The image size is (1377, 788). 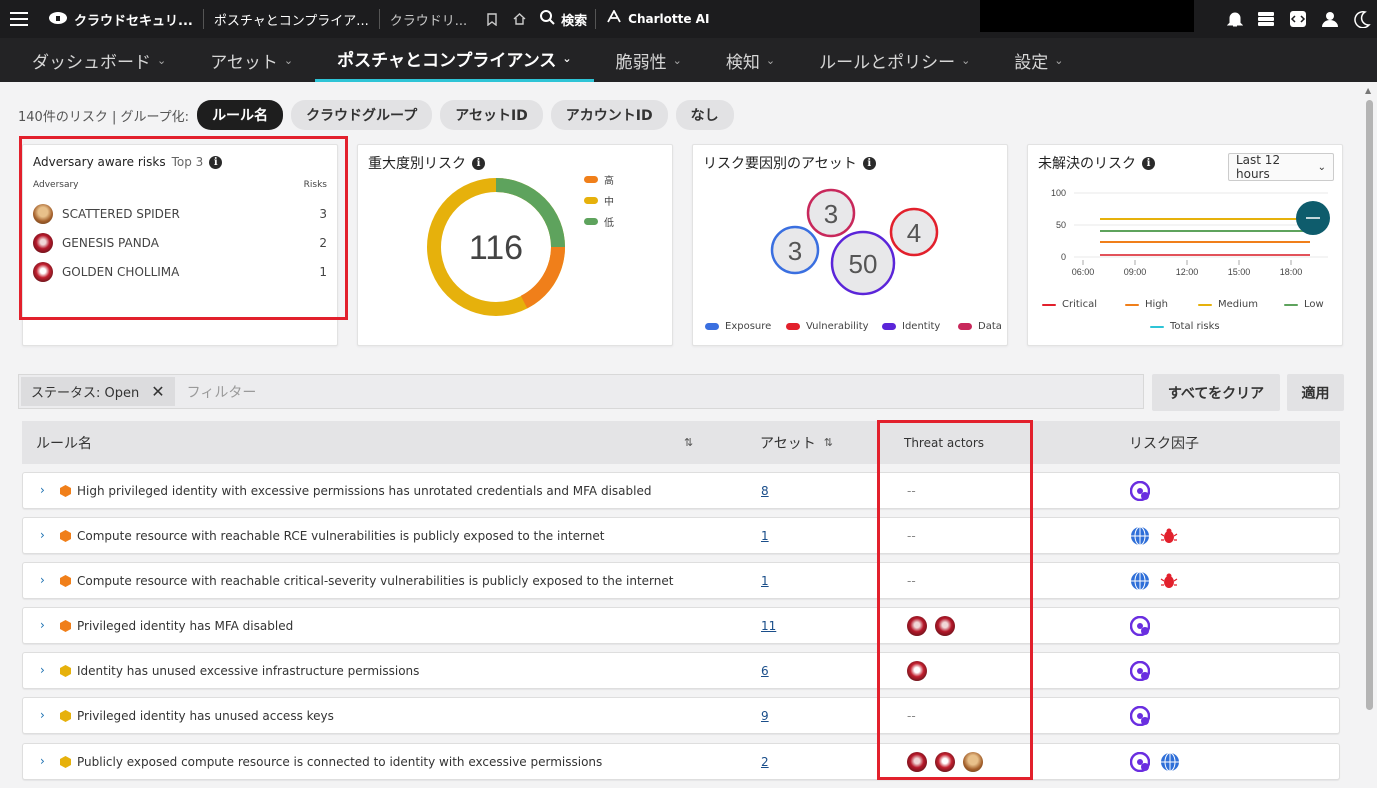 What do you see at coordinates (1187, 272) in the screenshot?
I see `x-tick: 12:00` at bounding box center [1187, 272].